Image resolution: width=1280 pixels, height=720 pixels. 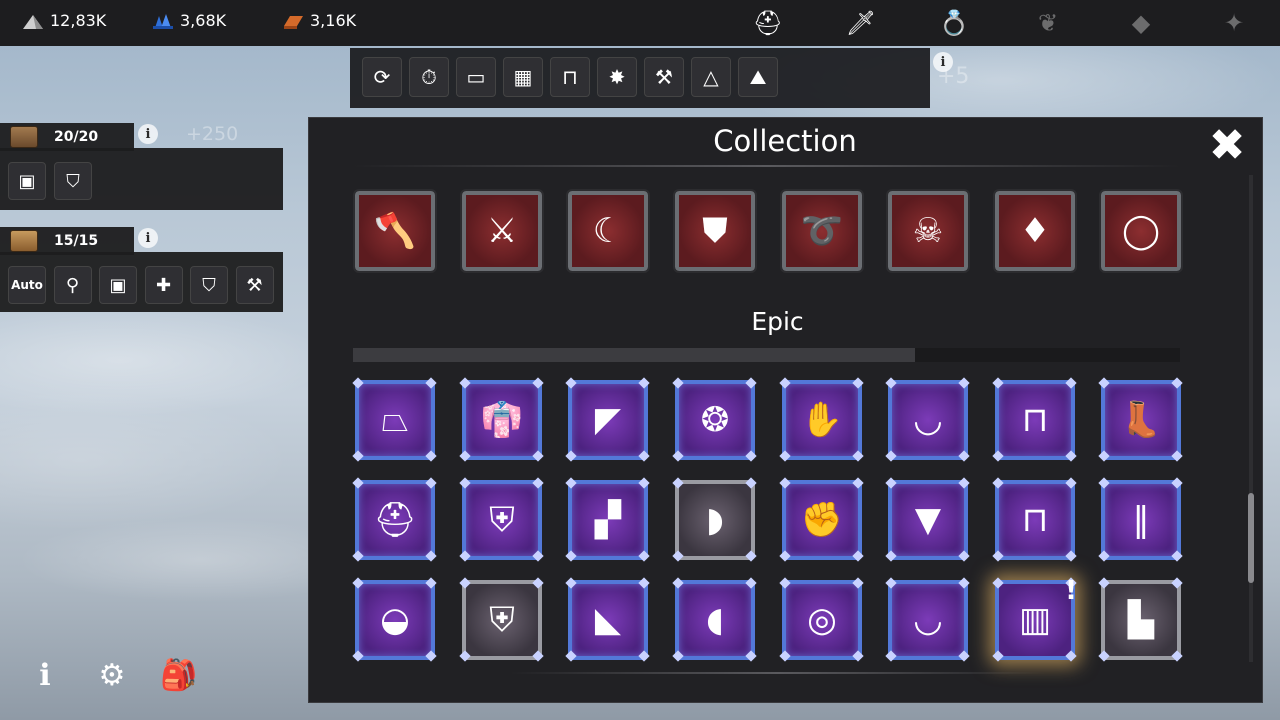 I want to click on collection-slot: ⏢, so click(x=394, y=419).